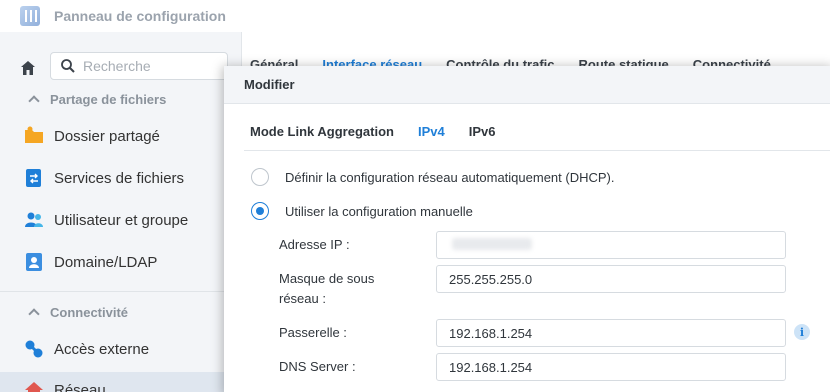 Image resolution: width=830 pixels, height=392 pixels. I want to click on sidebar-item-label: Utilisateur et groupe, so click(121, 220).